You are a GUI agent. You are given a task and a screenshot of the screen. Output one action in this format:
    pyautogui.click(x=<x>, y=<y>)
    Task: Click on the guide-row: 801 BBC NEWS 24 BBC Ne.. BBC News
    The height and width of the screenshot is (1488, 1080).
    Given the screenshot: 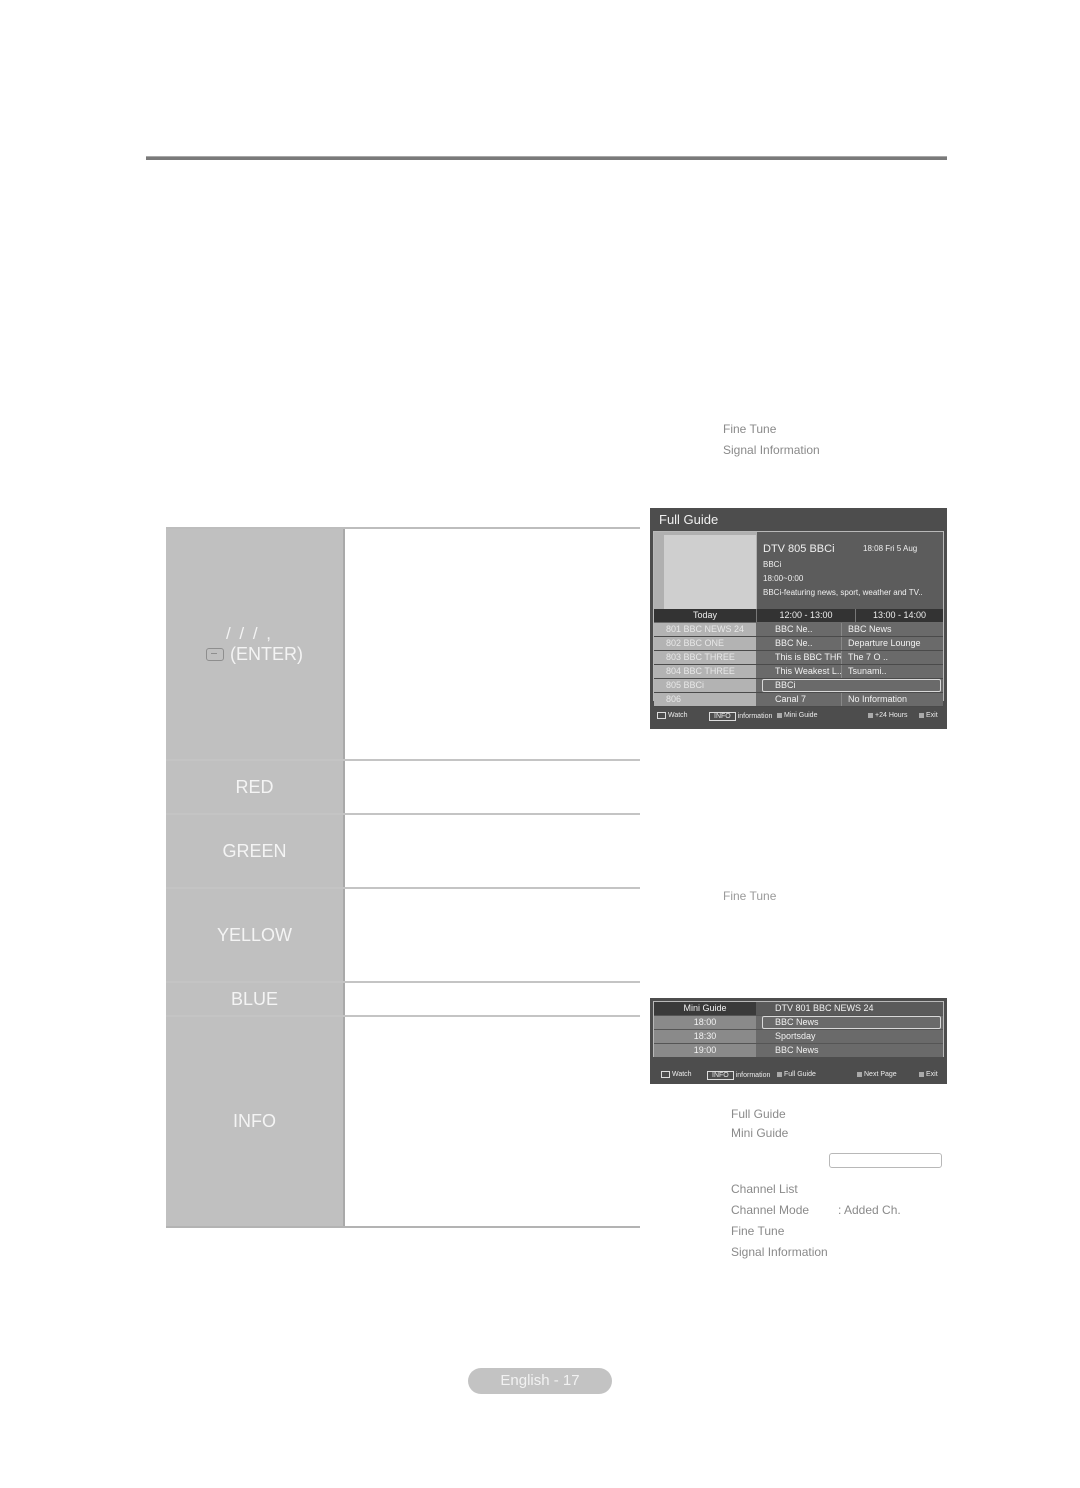 What is the action you would take?
    pyautogui.click(x=798, y=630)
    